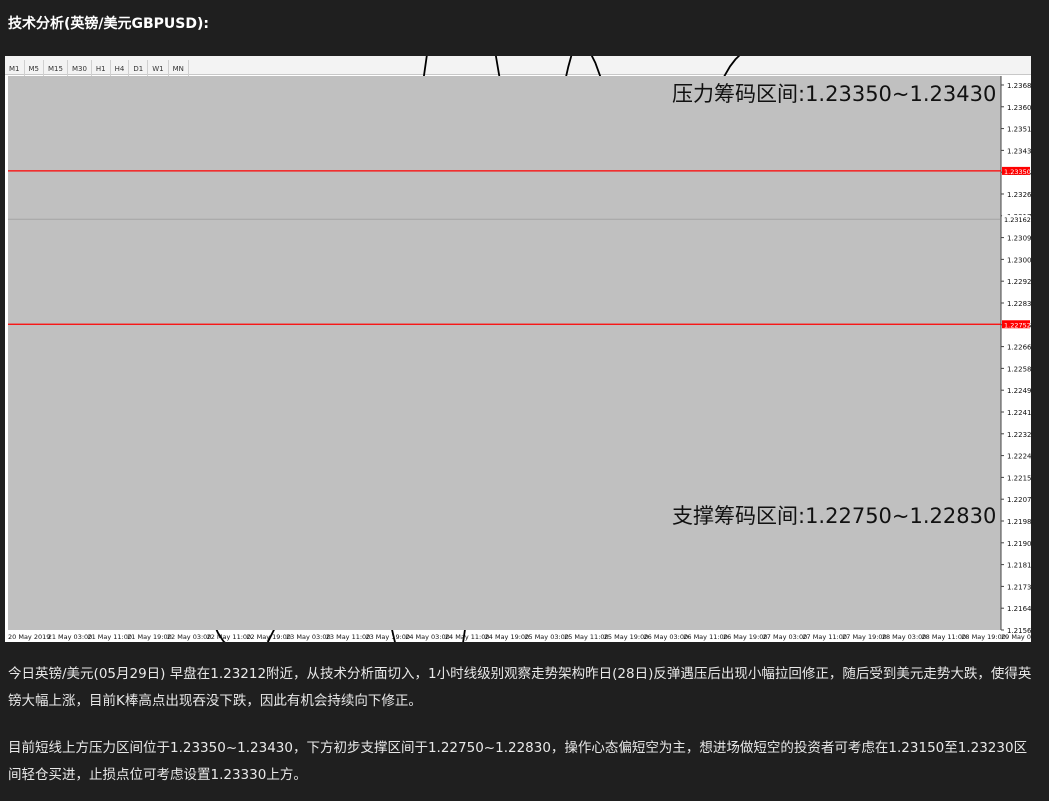 The height and width of the screenshot is (801, 1049). I want to click on x-tick-label: 27 May 11:00, so click(824, 637).